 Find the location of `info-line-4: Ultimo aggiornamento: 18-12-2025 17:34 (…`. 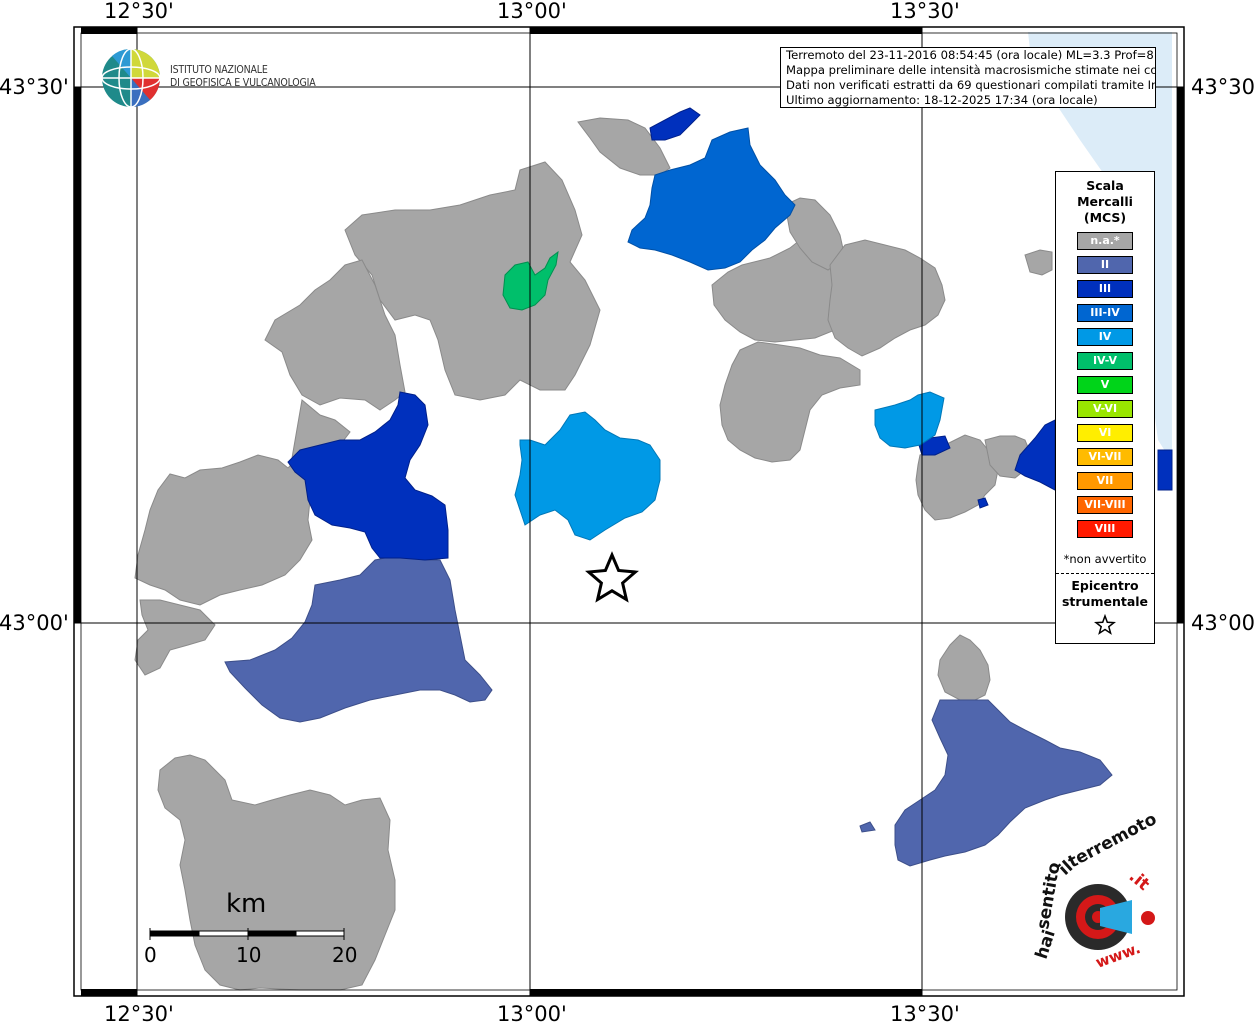

info-line-4: Ultimo aggiornamento: 18-12-2025 17:34 (… is located at coordinates (942, 100).